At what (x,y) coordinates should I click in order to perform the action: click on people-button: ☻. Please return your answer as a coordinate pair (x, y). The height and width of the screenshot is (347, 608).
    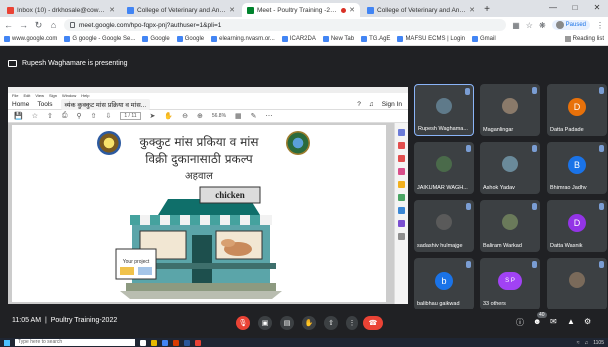
    Looking at the image, I should click on (537, 321).